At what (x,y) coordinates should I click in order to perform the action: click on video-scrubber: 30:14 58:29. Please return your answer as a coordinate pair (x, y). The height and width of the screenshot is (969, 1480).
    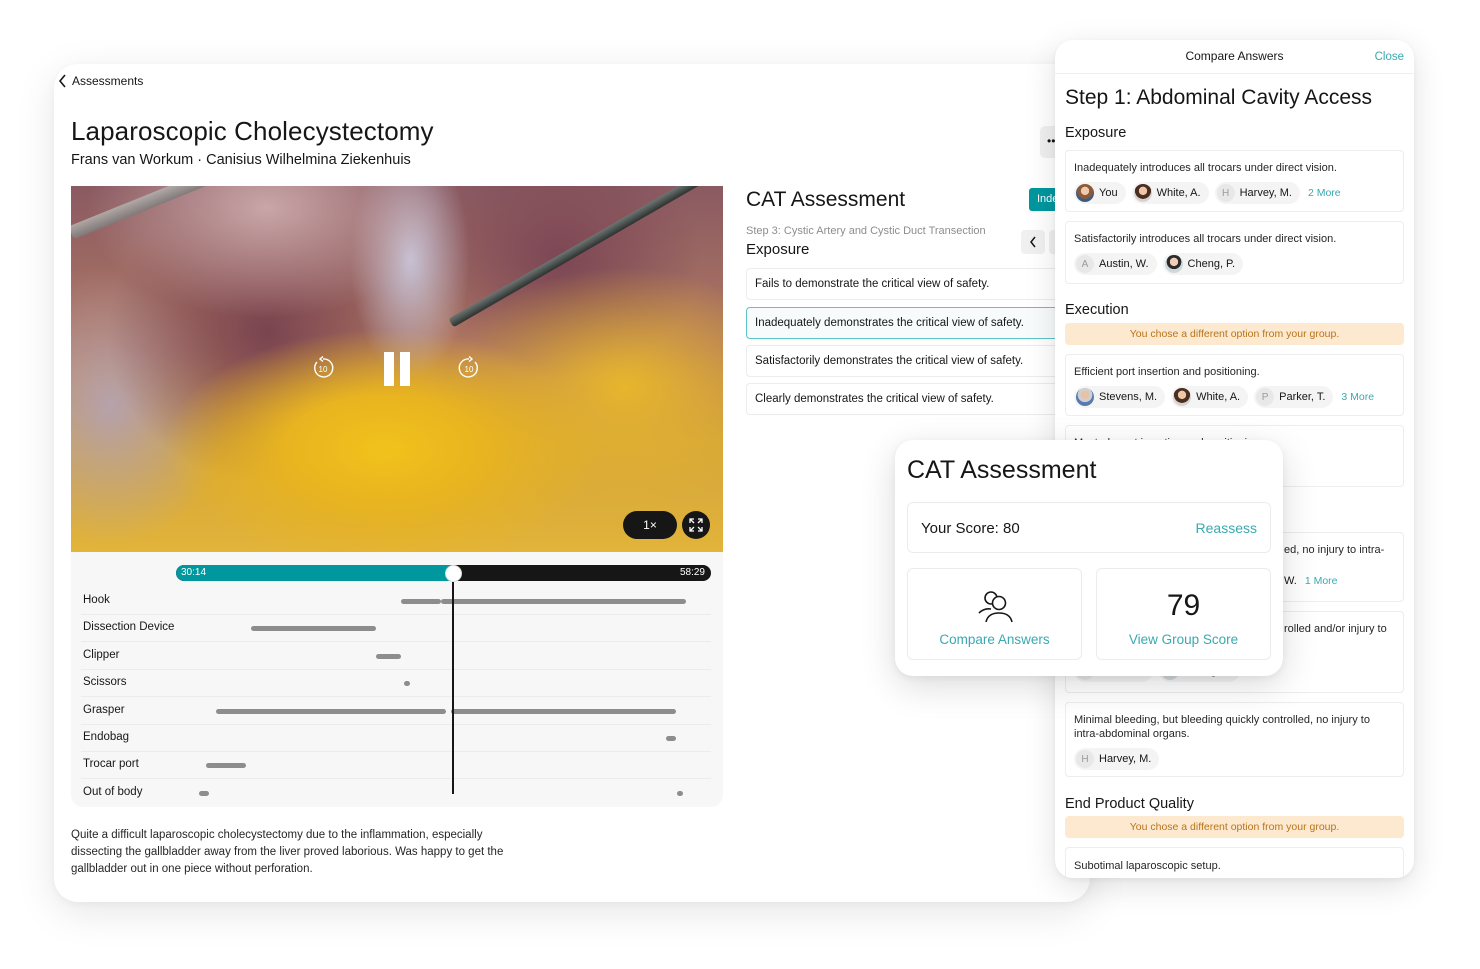
    Looking at the image, I should click on (443, 573).